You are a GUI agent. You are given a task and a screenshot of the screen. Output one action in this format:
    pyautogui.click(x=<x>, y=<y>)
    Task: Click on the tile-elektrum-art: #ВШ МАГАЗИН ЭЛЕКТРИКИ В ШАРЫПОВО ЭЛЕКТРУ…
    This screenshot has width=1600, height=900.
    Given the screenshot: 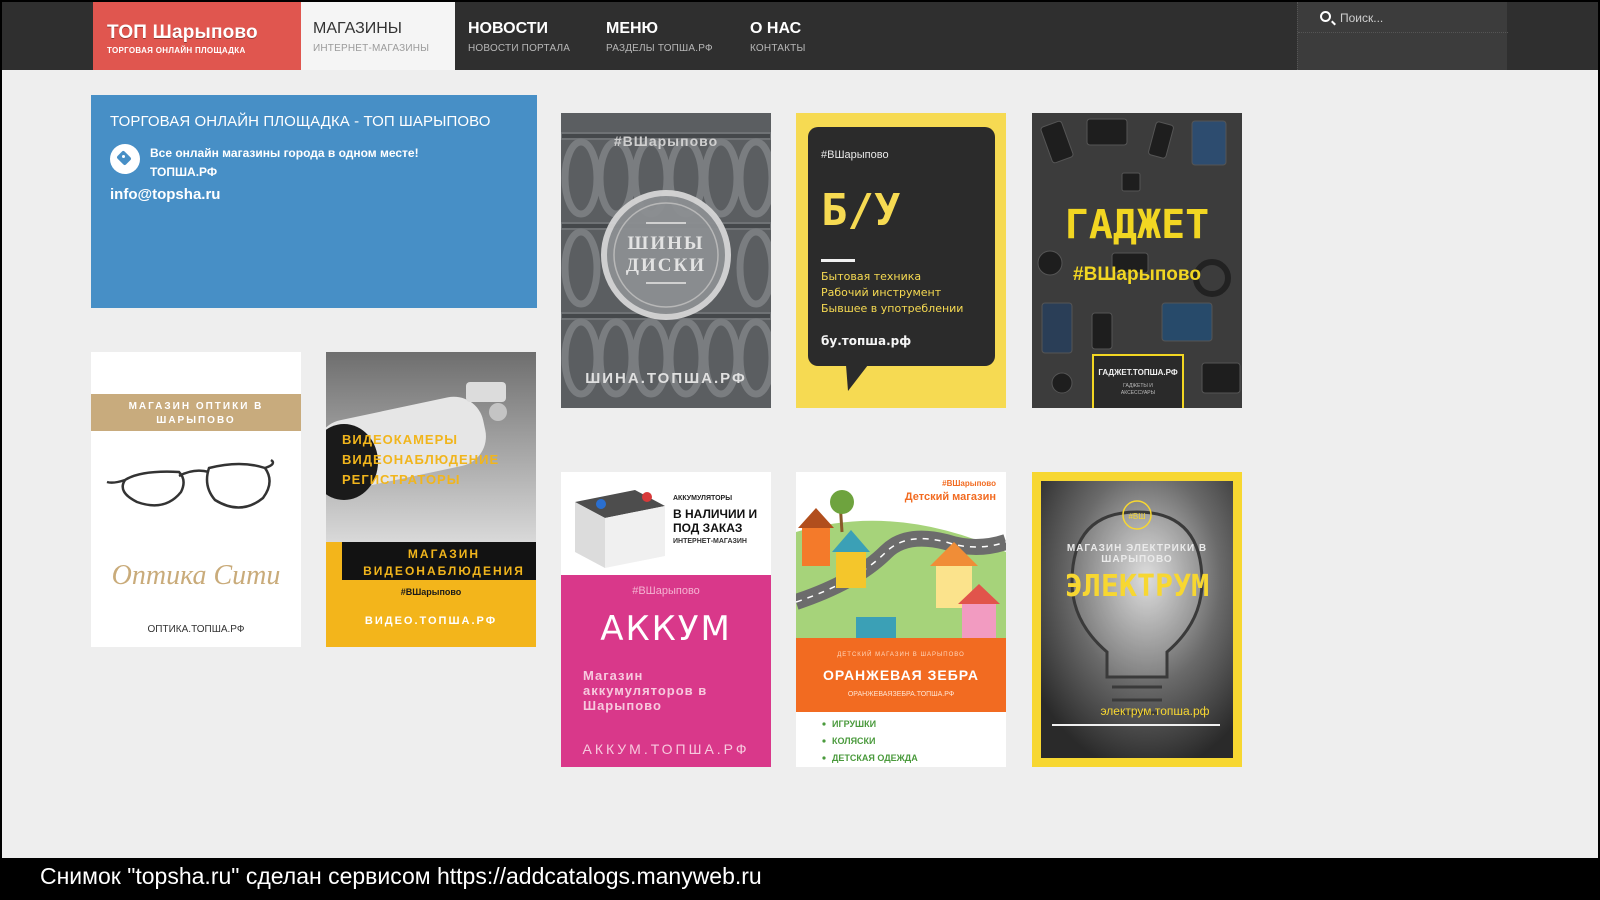 What is the action you would take?
    pyautogui.click(x=1137, y=619)
    